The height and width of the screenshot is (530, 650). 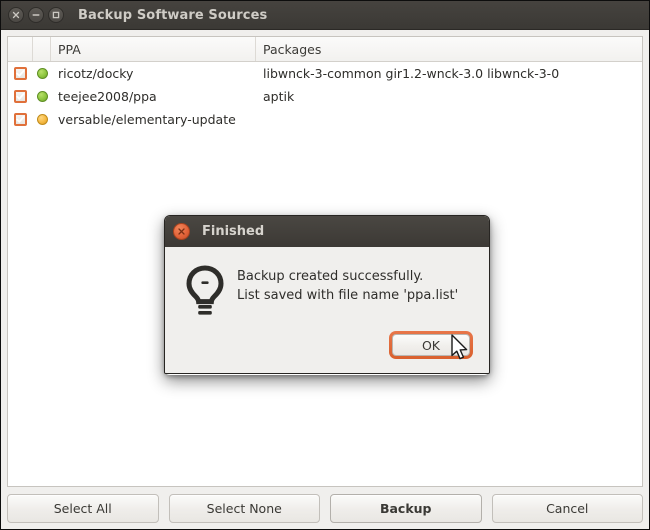 I want to click on table-row: teejee2008/ppa aptik, so click(x=325, y=96).